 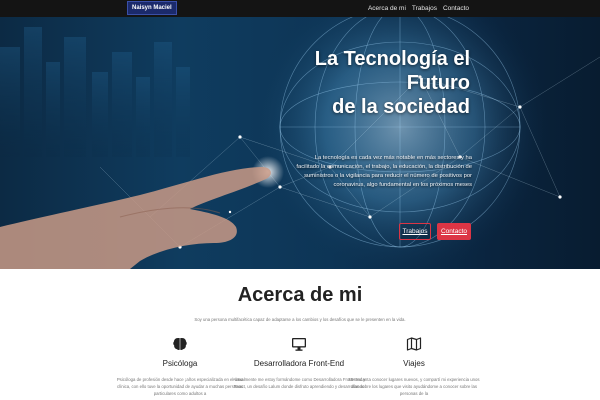 What do you see at coordinates (414, 344) in the screenshot?
I see `map-icon` at bounding box center [414, 344].